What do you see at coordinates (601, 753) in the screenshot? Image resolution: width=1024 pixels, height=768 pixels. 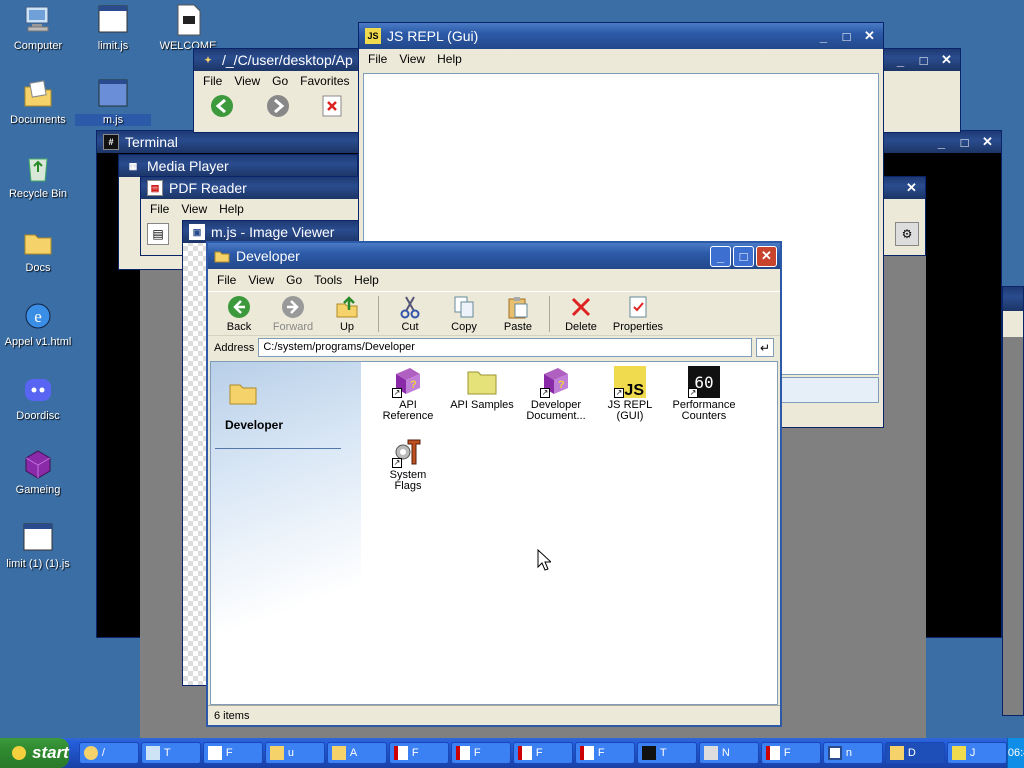 I see `task-label: F` at bounding box center [601, 753].